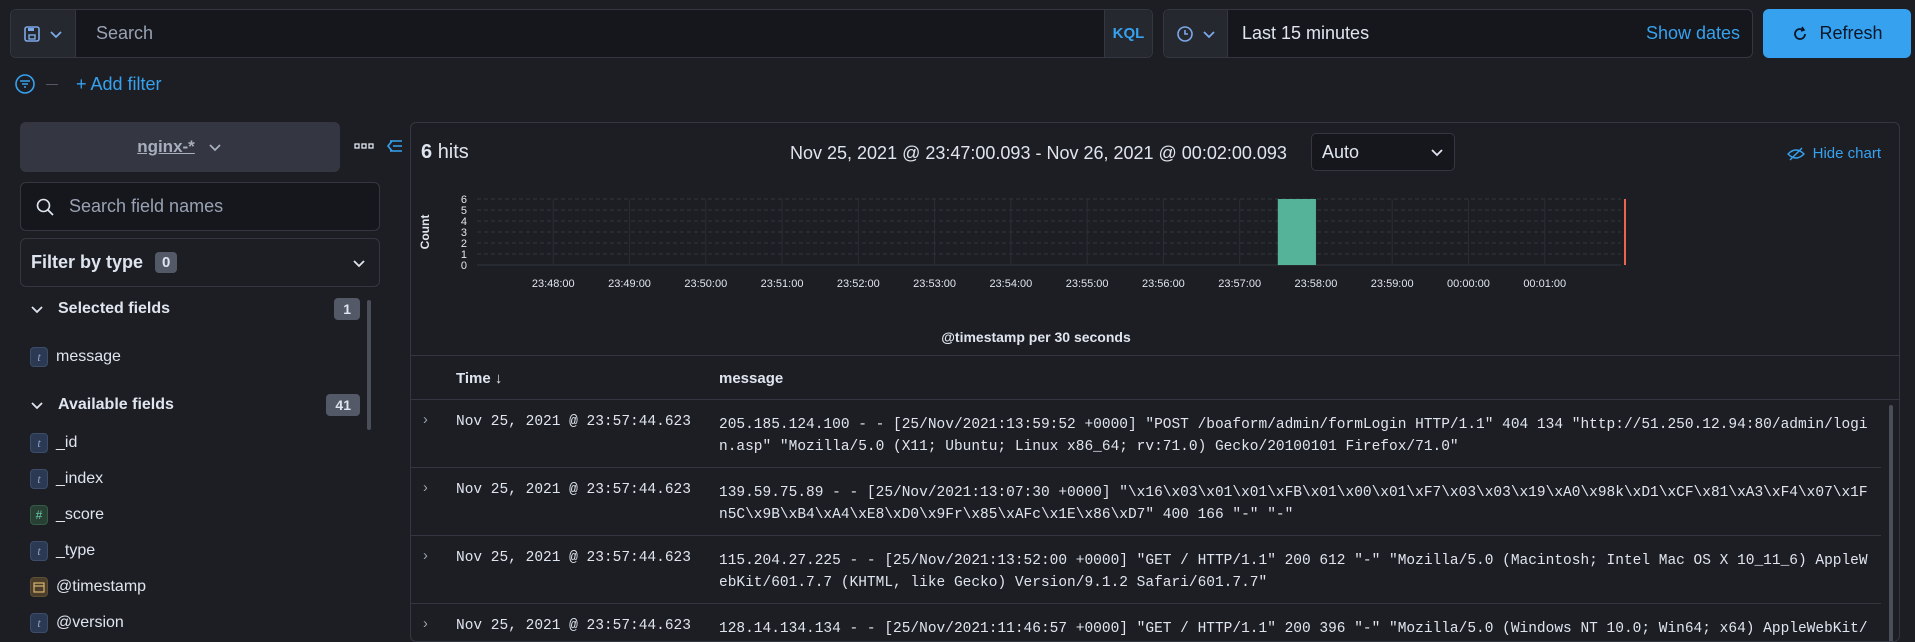 Image resolution: width=1915 pixels, height=642 pixels. I want to click on hide-chart-button: Hide chart, so click(1833, 153).